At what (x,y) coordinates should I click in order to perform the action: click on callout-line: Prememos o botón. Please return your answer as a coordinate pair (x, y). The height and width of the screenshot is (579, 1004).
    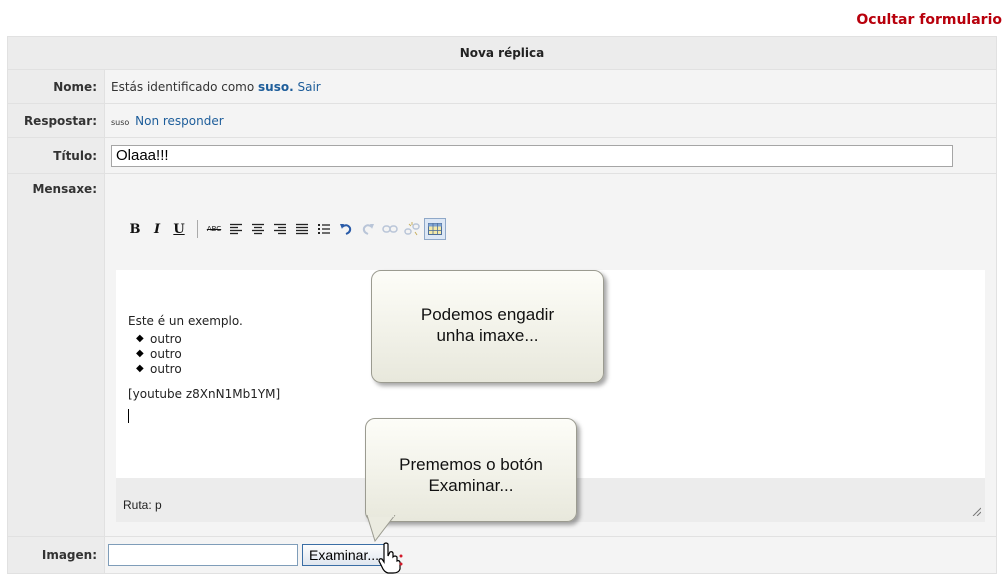
    Looking at the image, I should click on (471, 464).